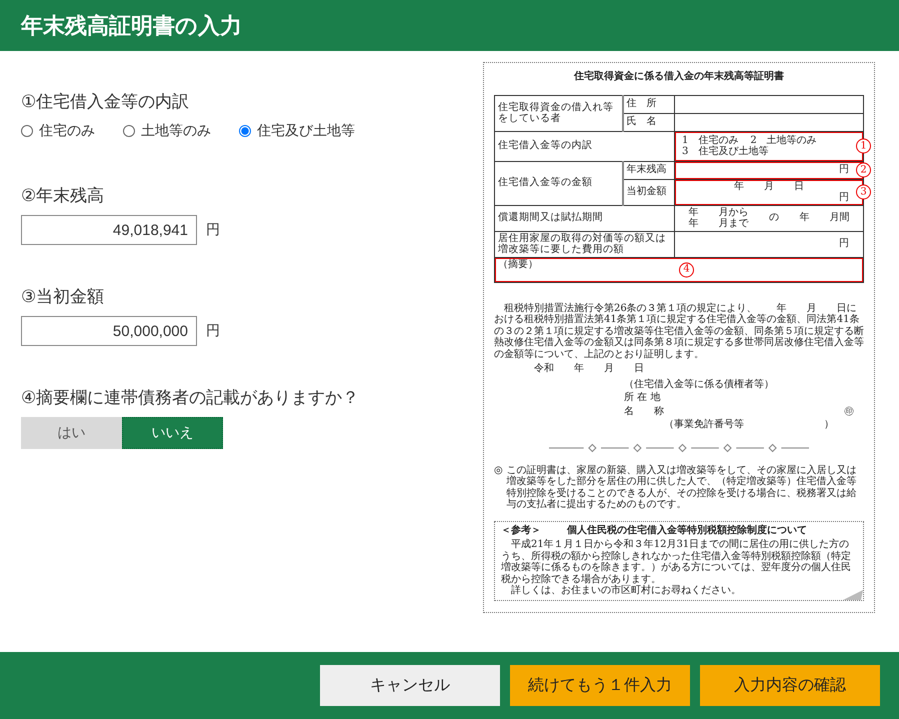 The height and width of the screenshot is (719, 899). I want to click on toggle-button: はい, so click(71, 433).